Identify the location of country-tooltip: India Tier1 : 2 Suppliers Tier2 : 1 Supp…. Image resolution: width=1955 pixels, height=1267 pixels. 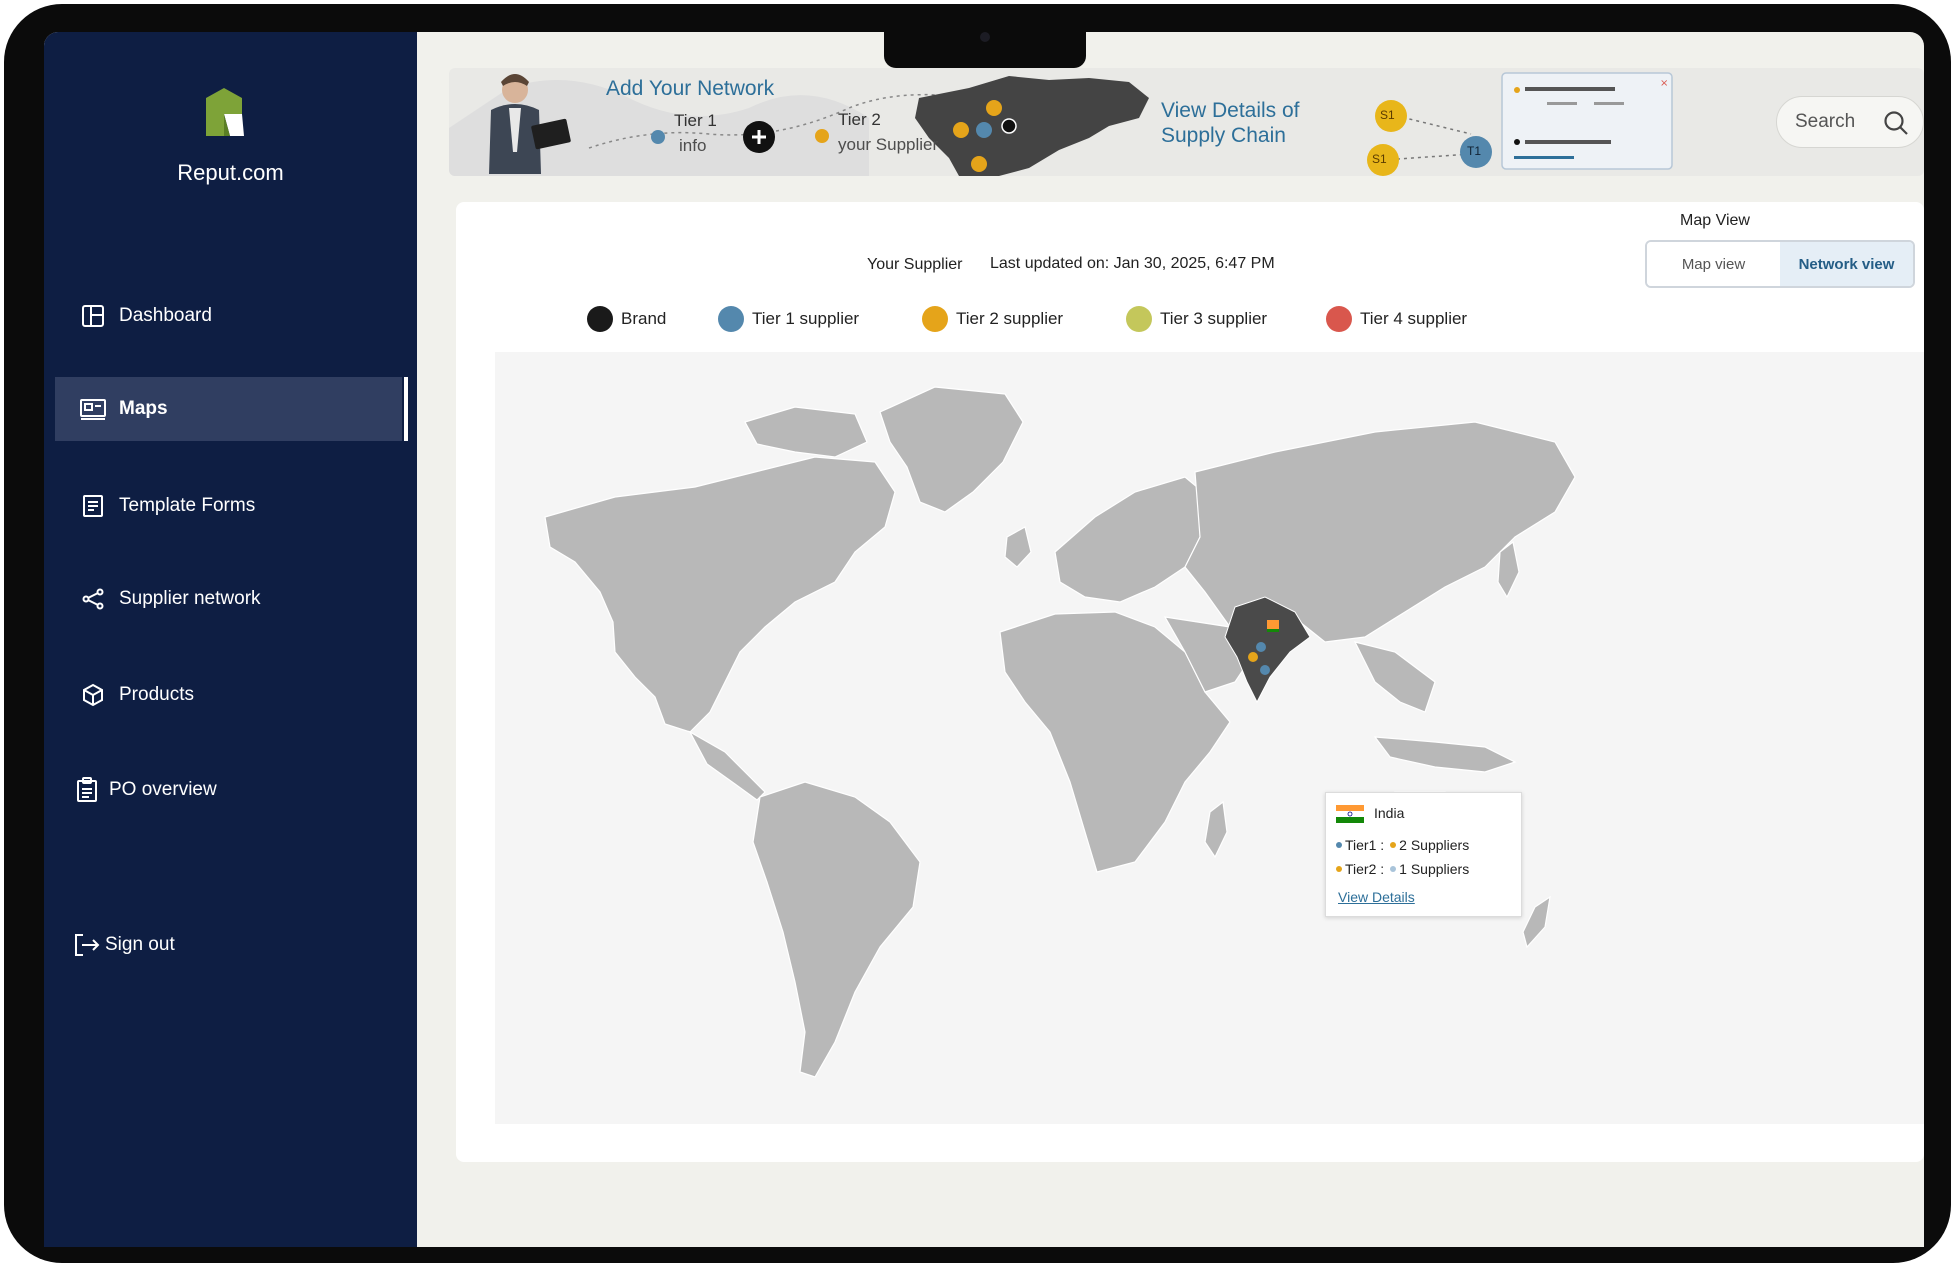
(1423, 854).